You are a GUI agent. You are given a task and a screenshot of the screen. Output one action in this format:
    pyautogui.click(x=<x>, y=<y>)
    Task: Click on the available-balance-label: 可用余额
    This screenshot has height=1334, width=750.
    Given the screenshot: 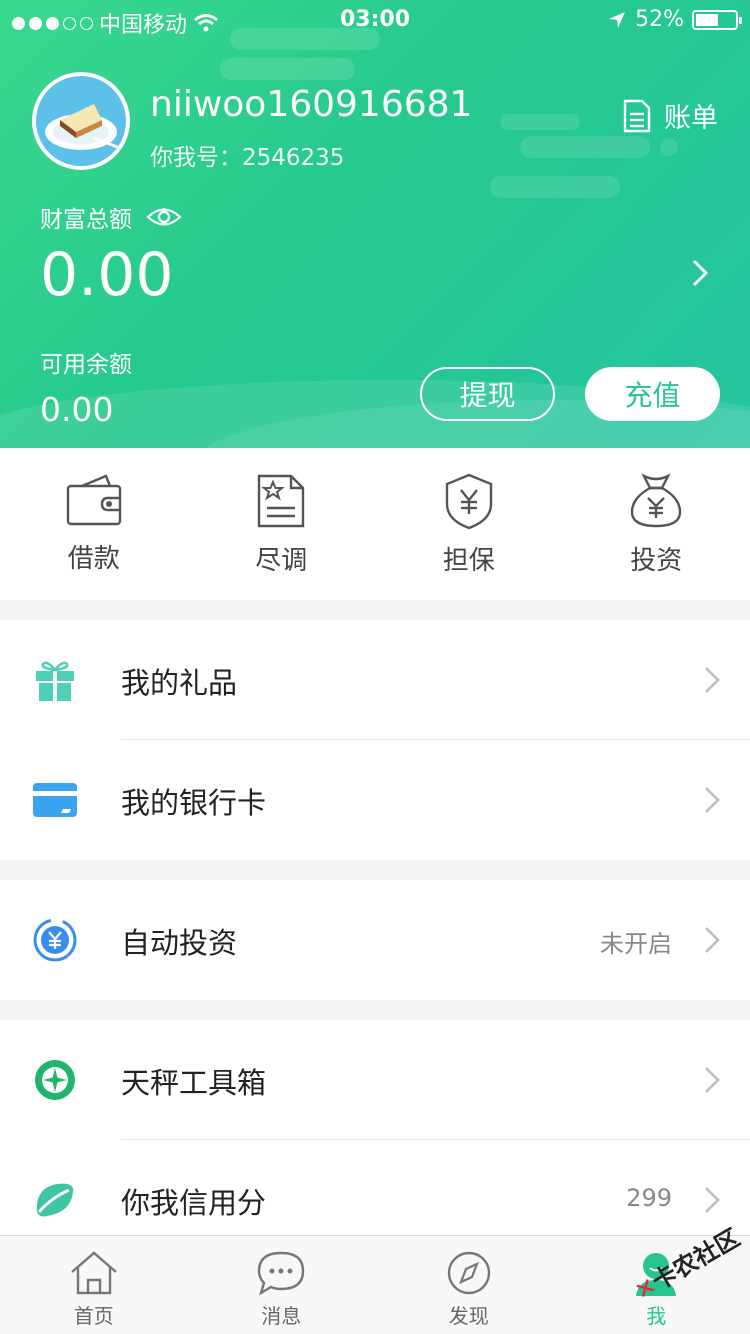 What is the action you would take?
    pyautogui.click(x=86, y=365)
    